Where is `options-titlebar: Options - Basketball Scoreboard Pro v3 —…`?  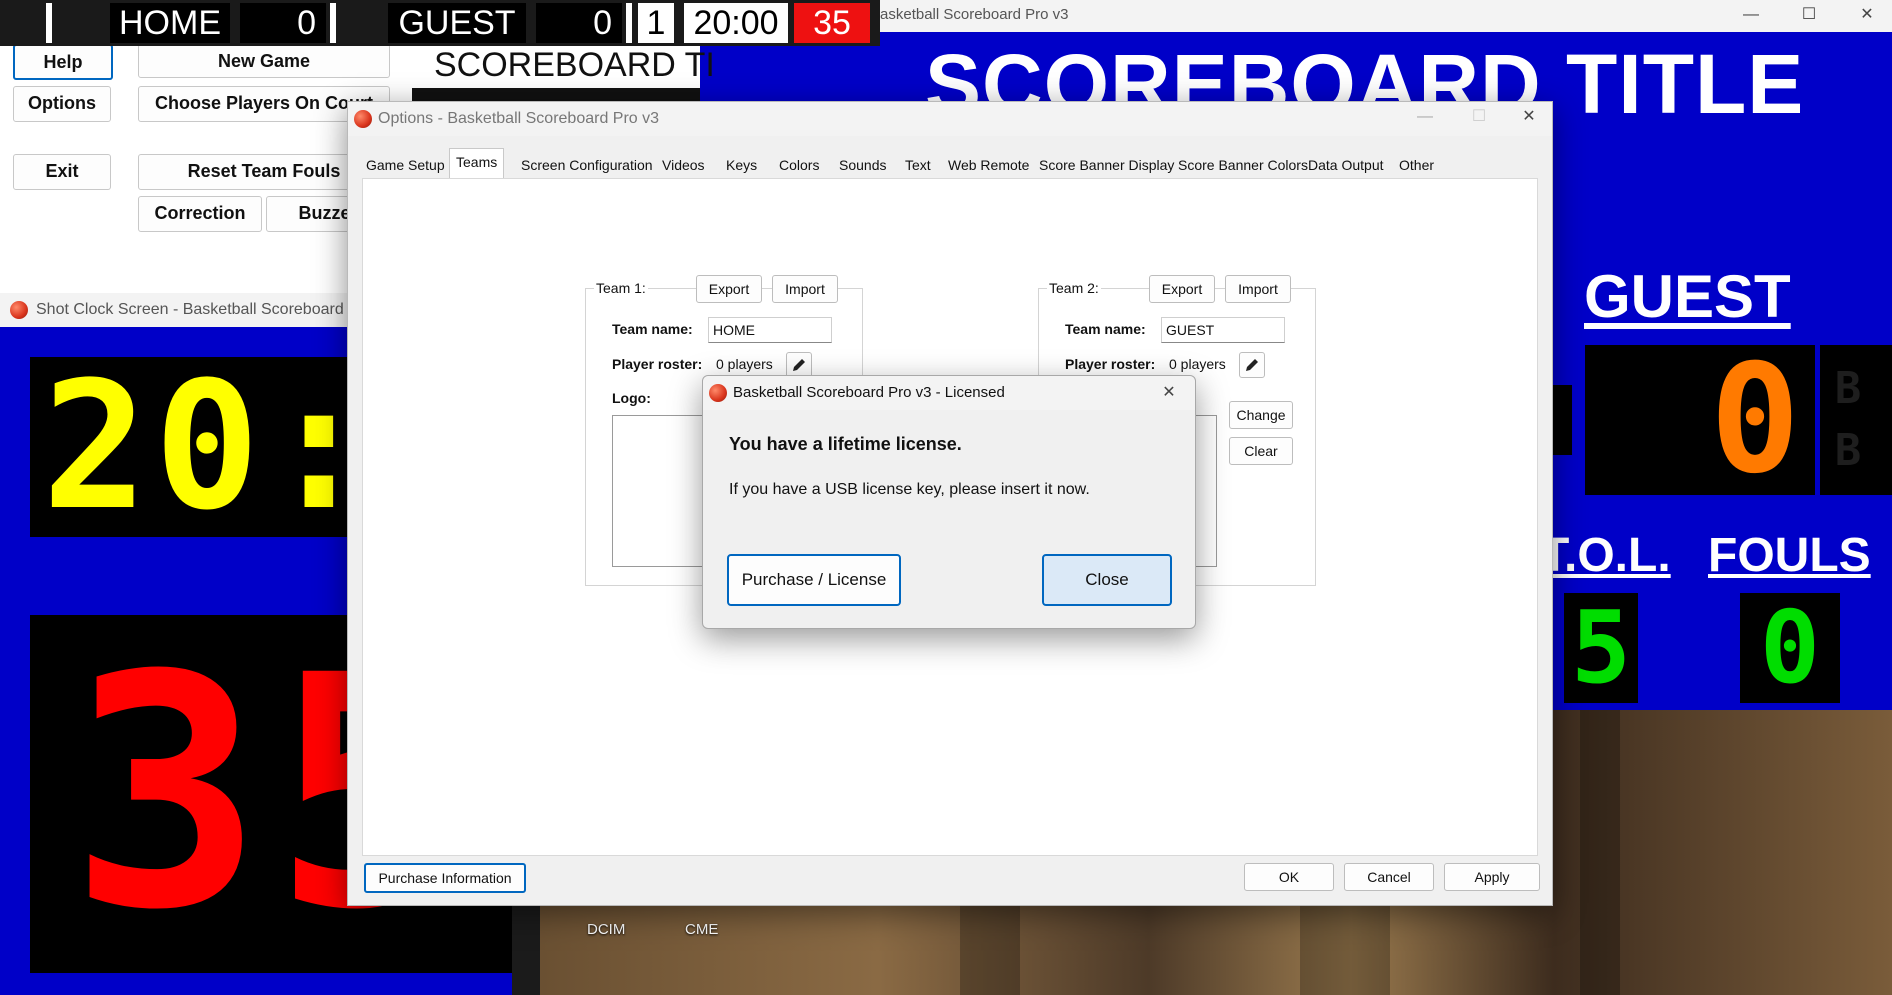 options-titlebar: Options - Basketball Scoreboard Pro v3 —… is located at coordinates (950, 119).